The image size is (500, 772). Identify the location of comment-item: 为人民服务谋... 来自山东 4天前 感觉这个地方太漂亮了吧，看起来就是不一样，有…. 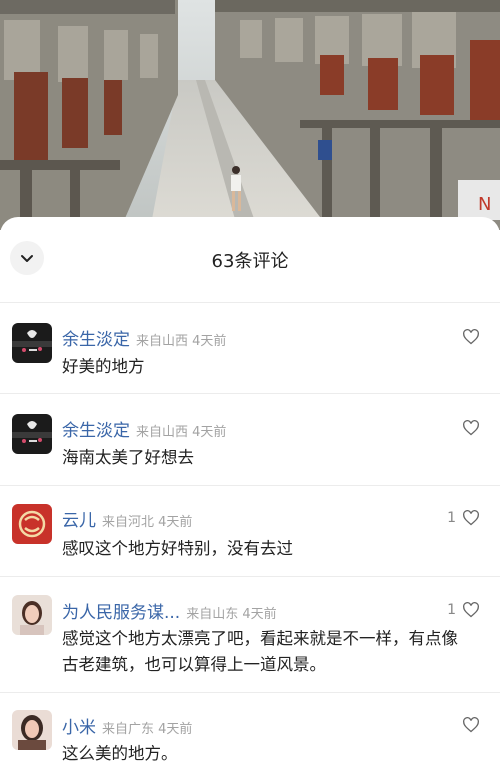
(250, 634).